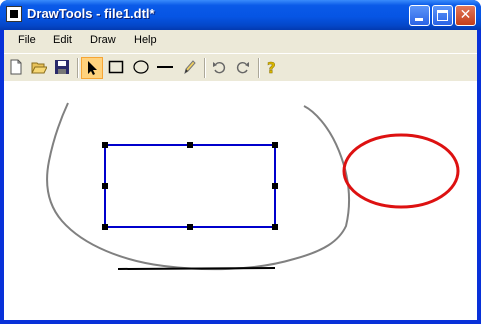  I want to click on open-button, so click(40, 68).